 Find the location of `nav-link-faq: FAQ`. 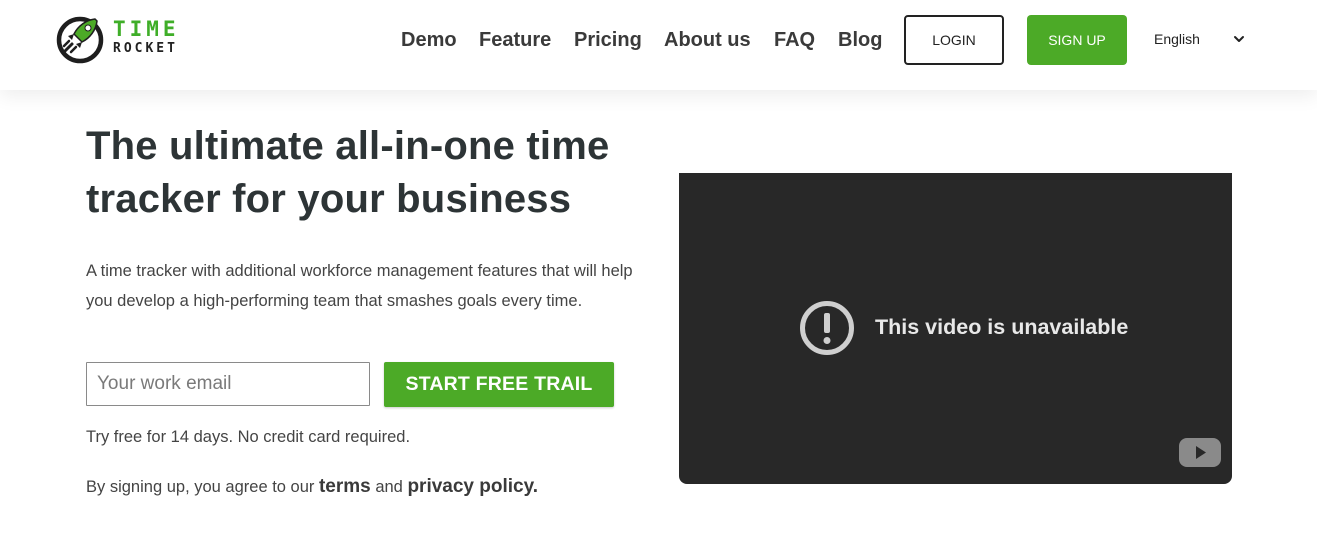

nav-link-faq: FAQ is located at coordinates (794, 40).